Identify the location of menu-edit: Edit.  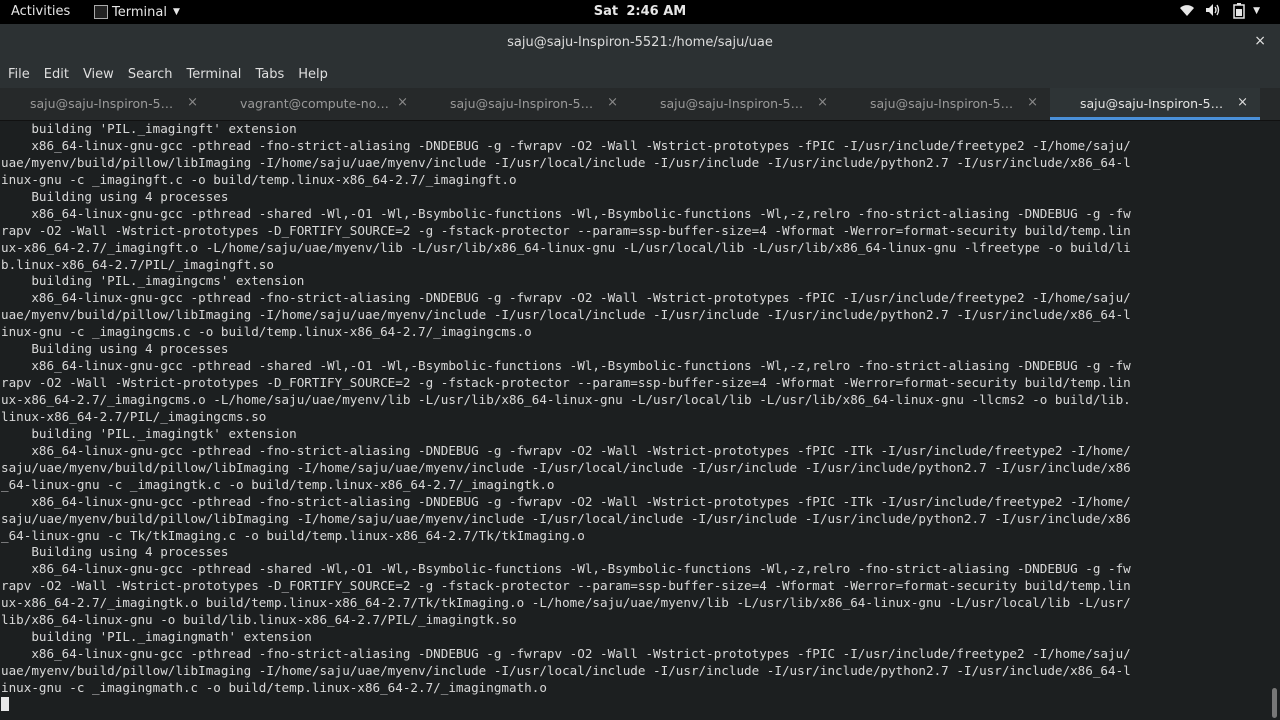
(56, 75).